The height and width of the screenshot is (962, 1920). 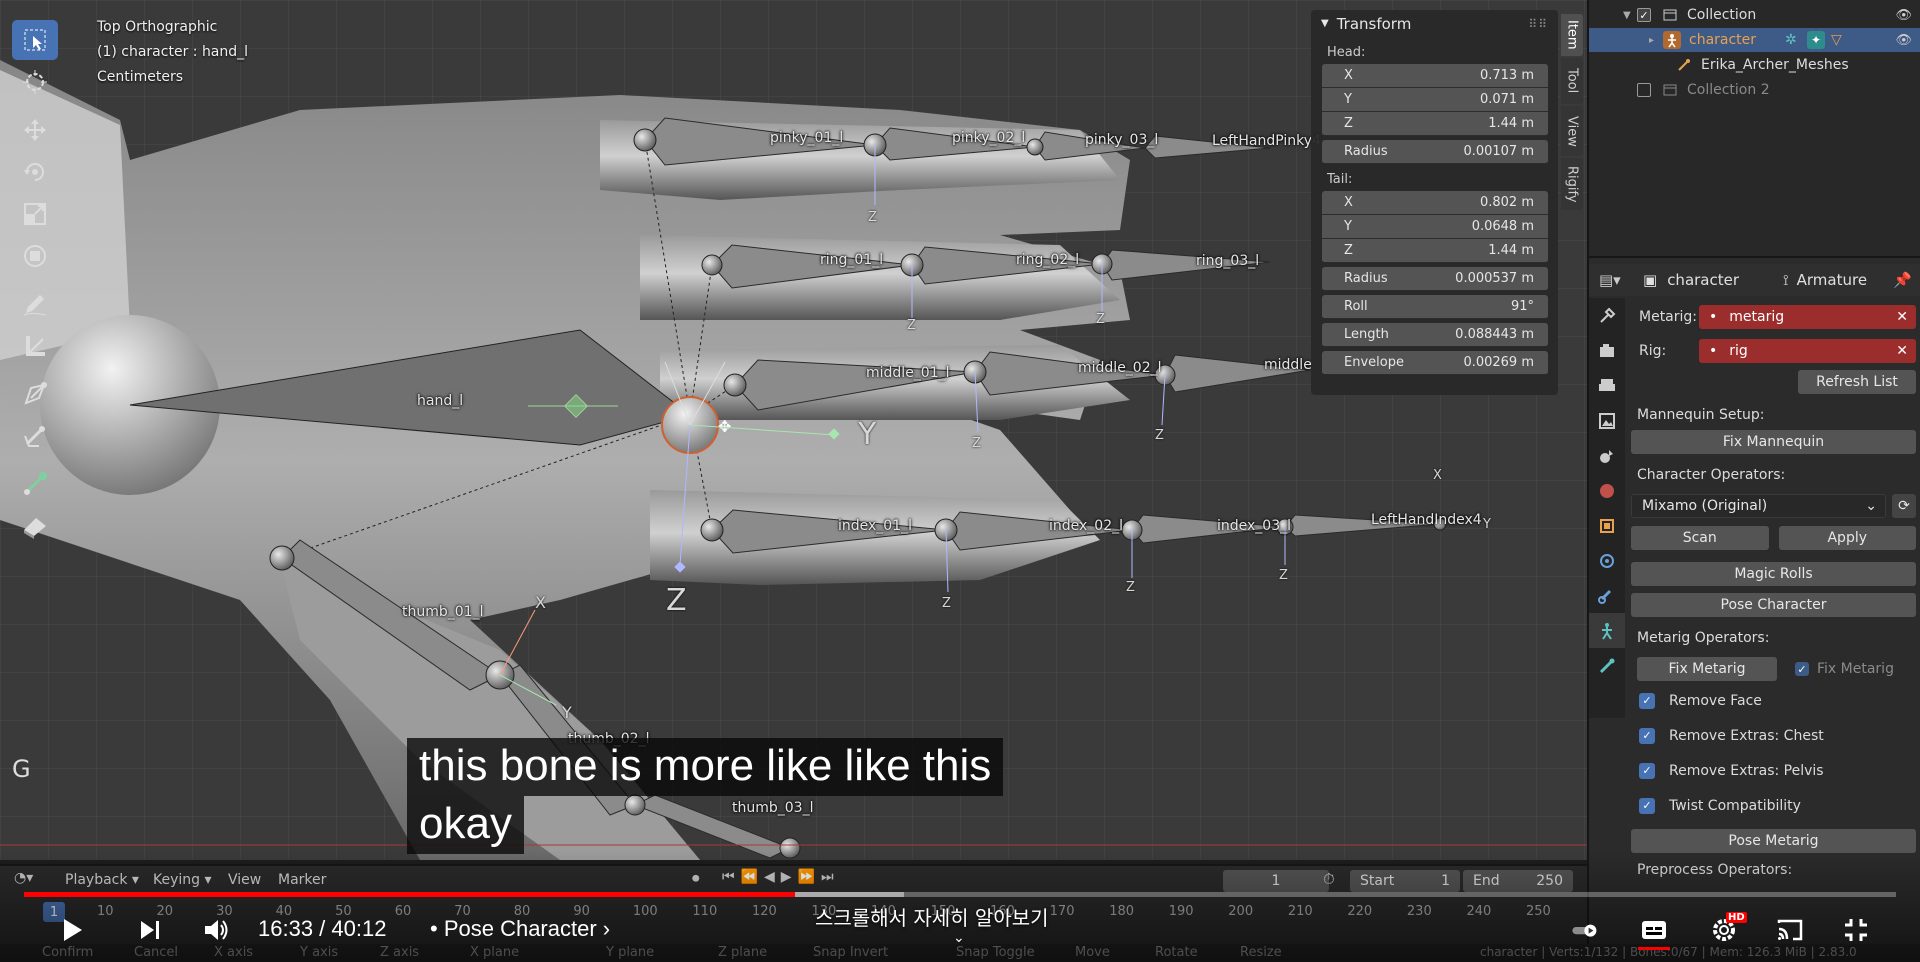 I want to click on bone-envelope-tool, so click(x=35, y=484).